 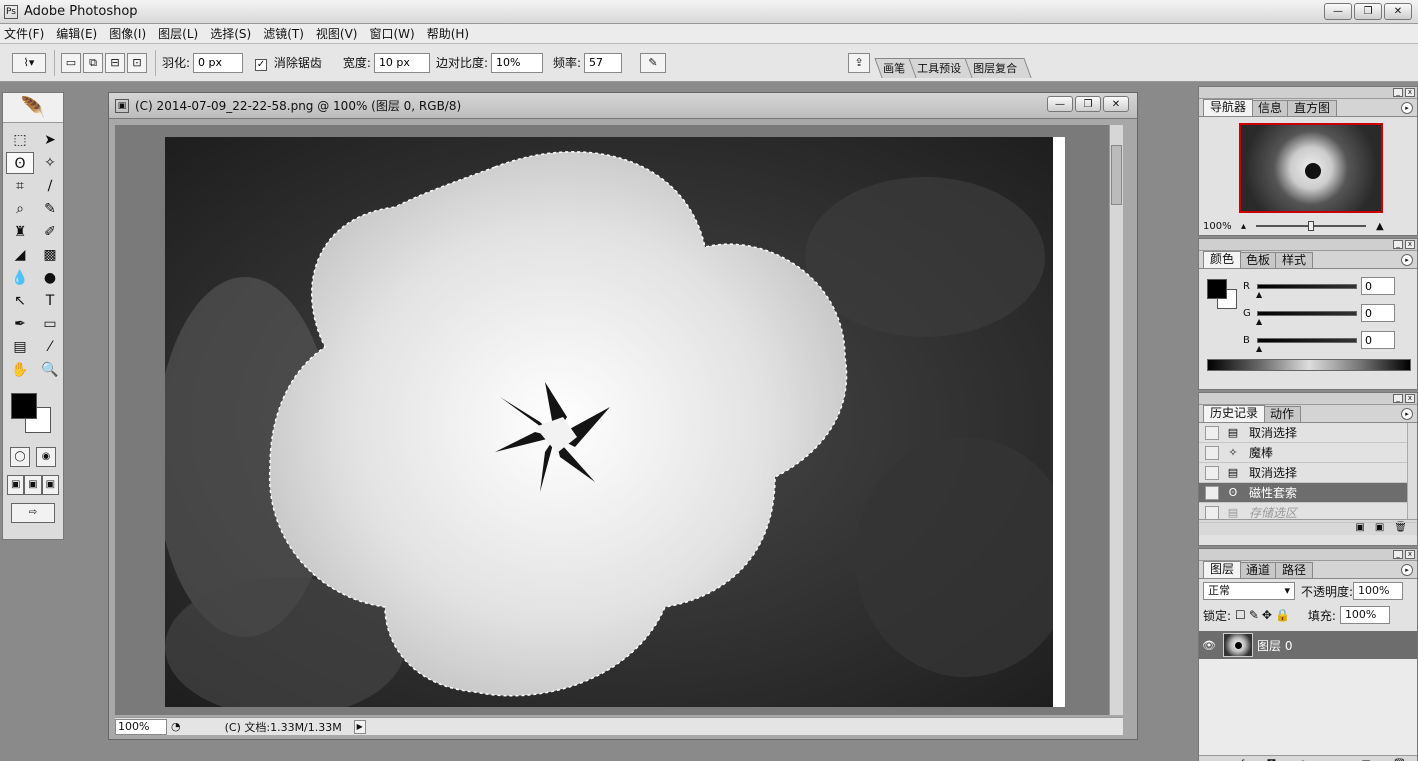 What do you see at coordinates (137, 62) in the screenshot?
I see `intersect-selection-icon: ⊡` at bounding box center [137, 62].